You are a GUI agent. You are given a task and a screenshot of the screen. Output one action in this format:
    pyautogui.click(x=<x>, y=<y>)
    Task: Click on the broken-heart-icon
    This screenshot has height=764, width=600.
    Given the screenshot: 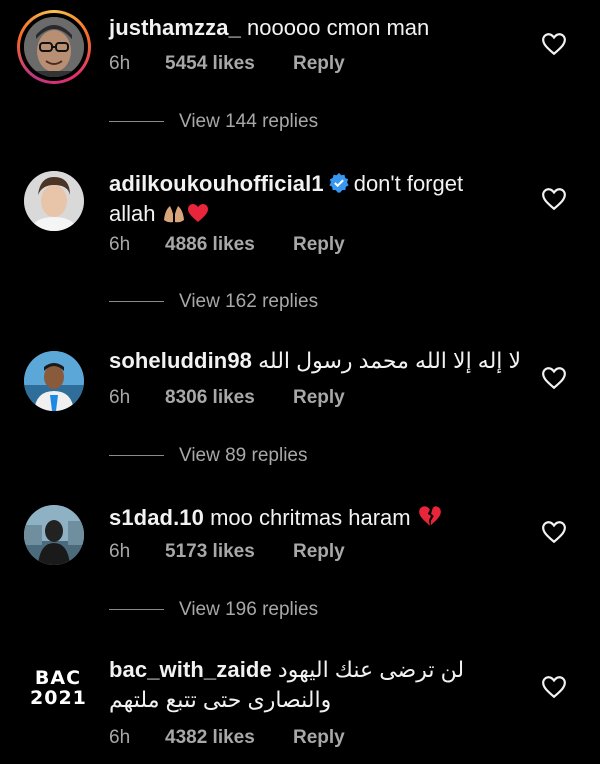 What is the action you would take?
    pyautogui.click(x=429, y=516)
    